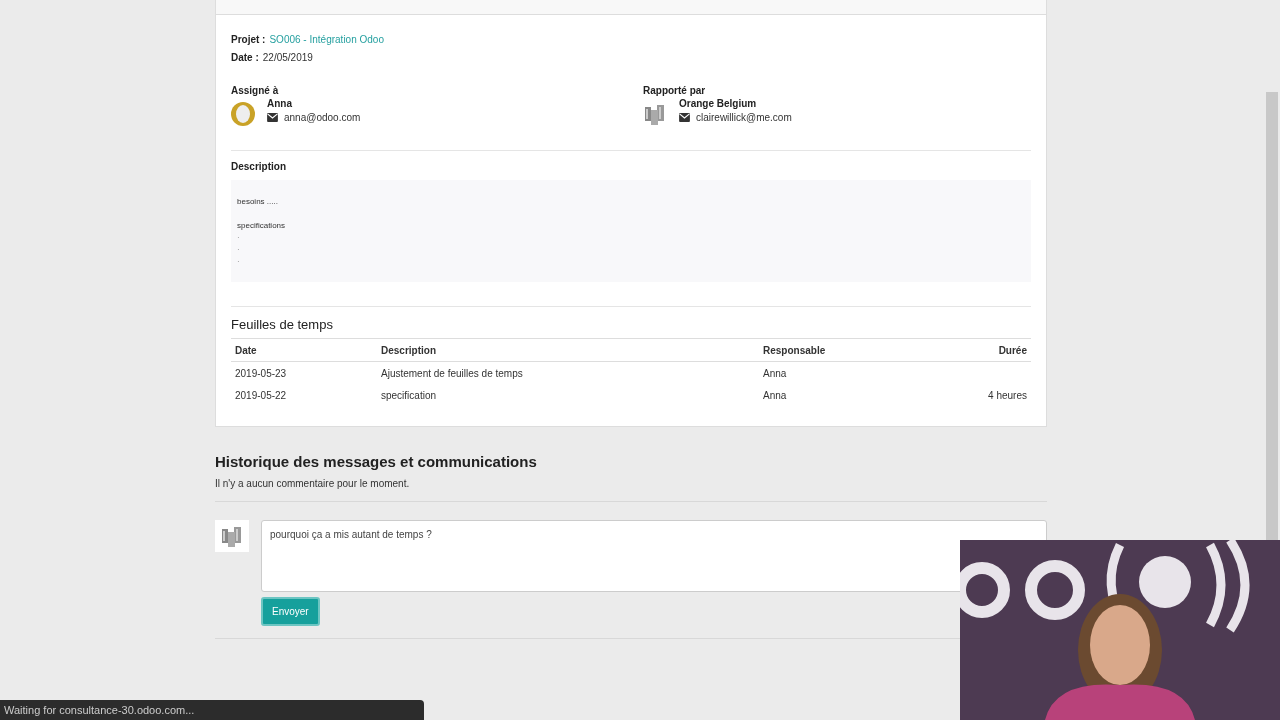  What do you see at coordinates (775, 395) in the screenshot?
I see `table-cell-text: Anna` at bounding box center [775, 395].